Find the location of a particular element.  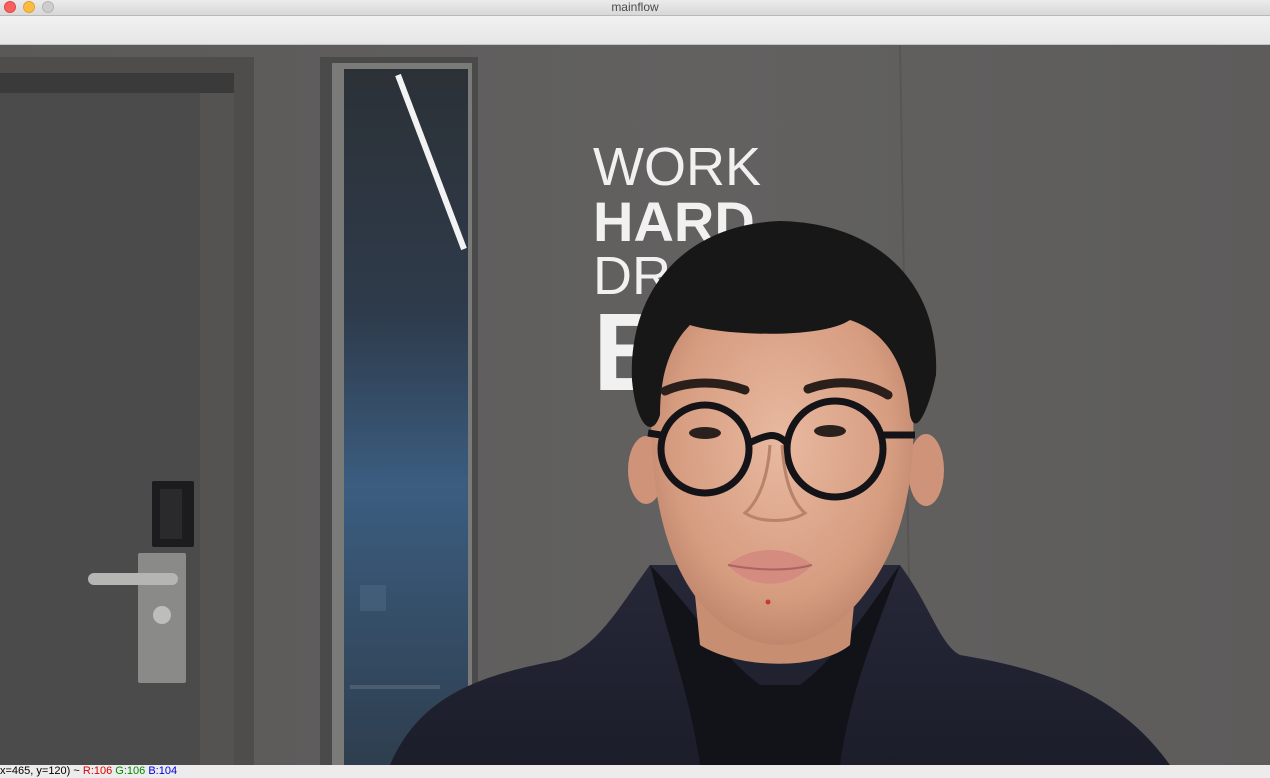

green-channel-value: G:106 is located at coordinates (130, 771).